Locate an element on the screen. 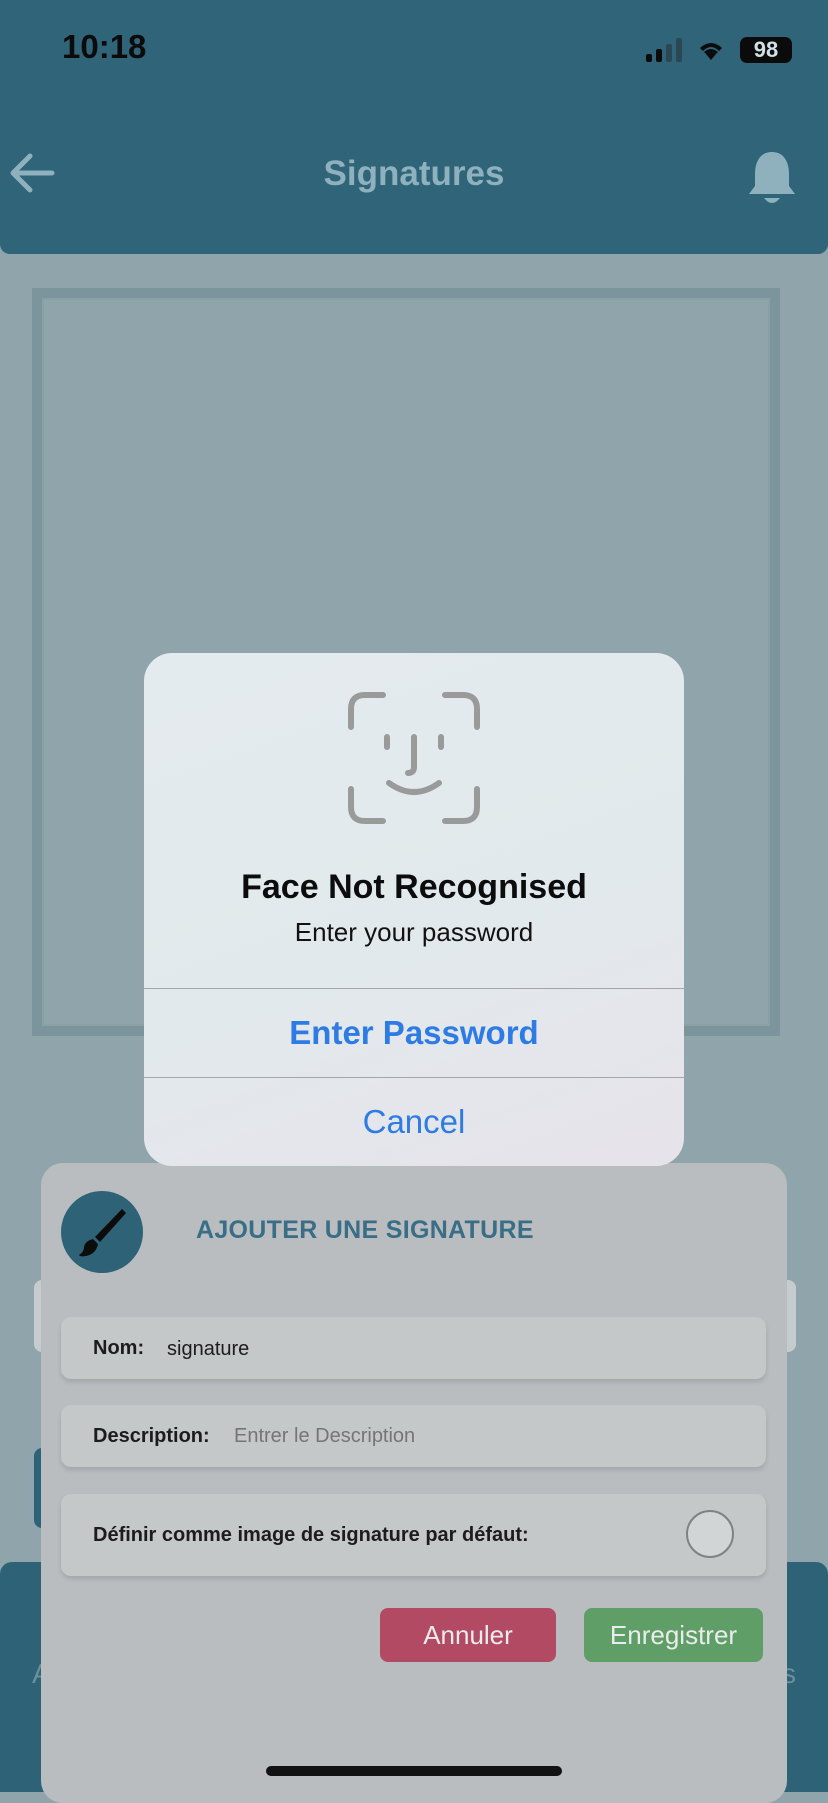  alert-message: Enter your password is located at coordinates (414, 932).